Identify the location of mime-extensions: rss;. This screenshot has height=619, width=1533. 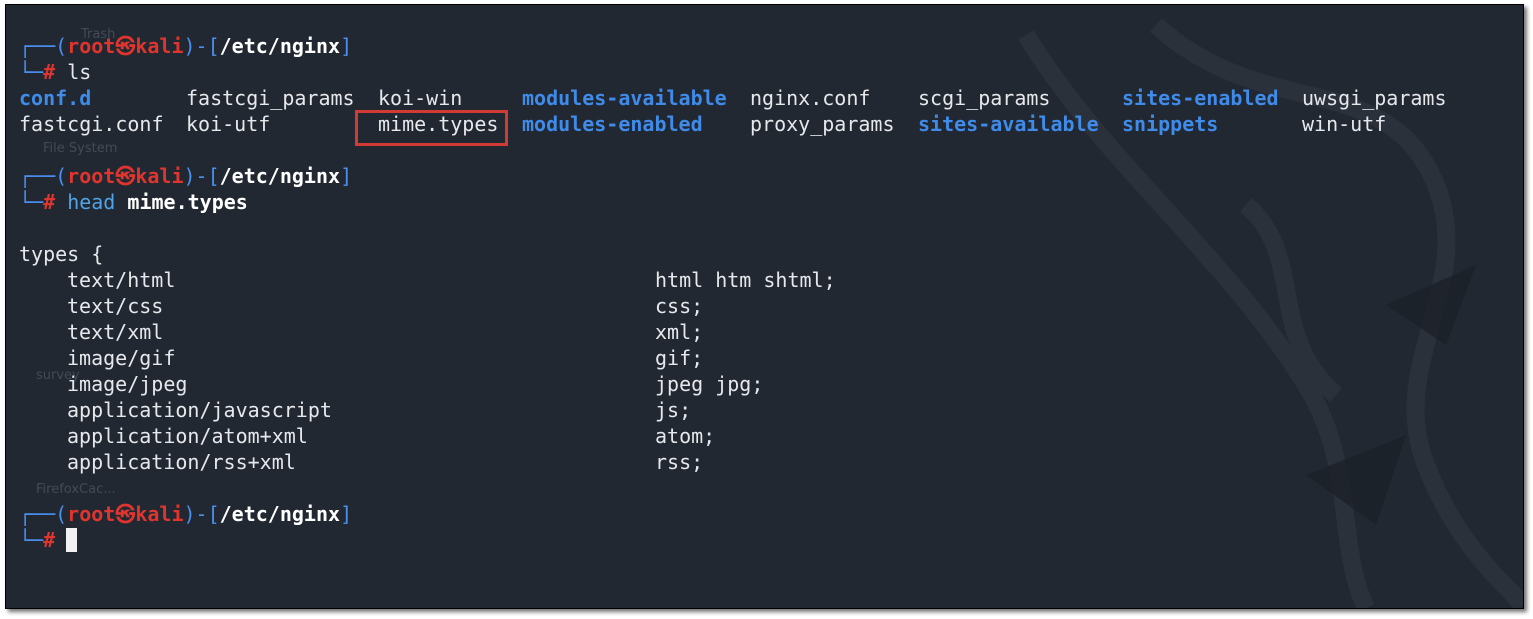
(679, 462).